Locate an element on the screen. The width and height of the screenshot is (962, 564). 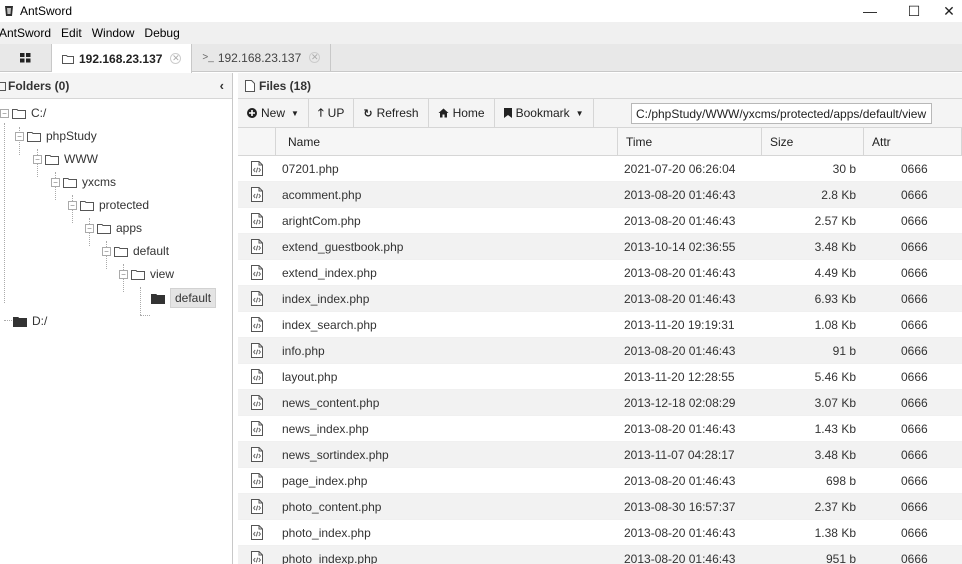
file-name: acomment.php is located at coordinates (322, 194).